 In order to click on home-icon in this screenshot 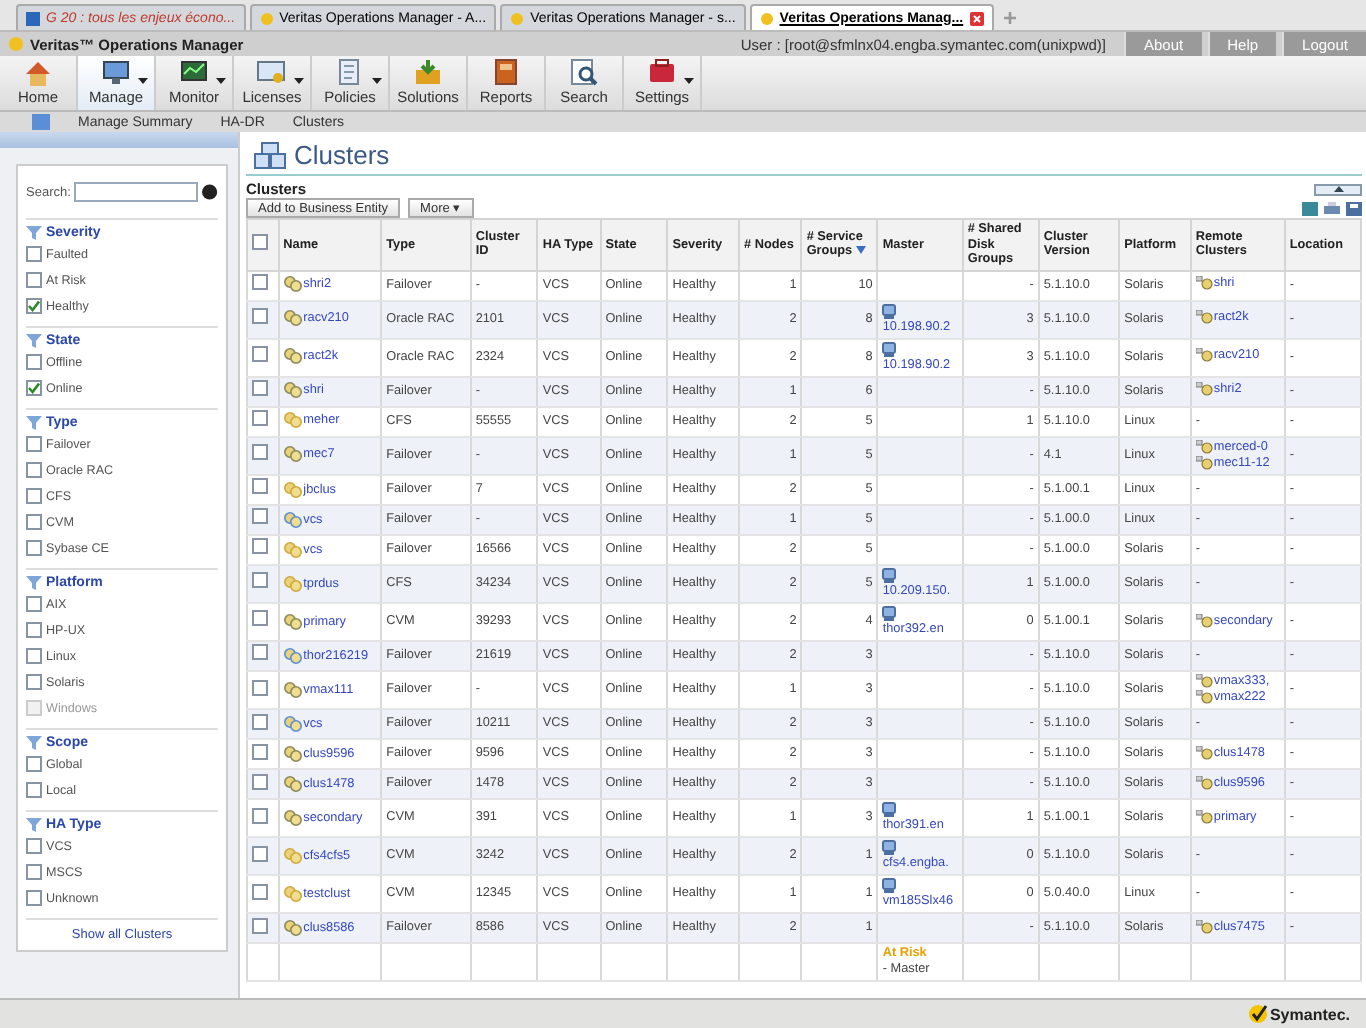, I will do `click(38, 72)`.